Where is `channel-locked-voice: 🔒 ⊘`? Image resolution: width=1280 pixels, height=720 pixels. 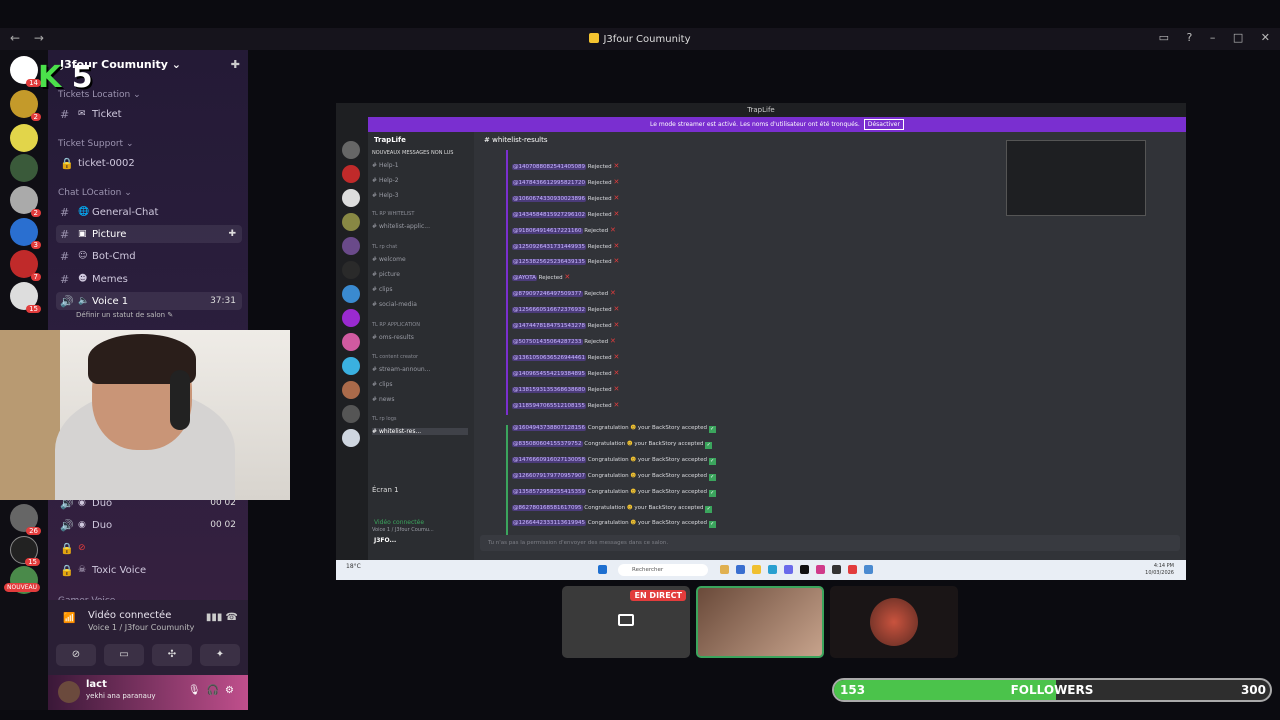 channel-locked-voice: 🔒 ⊘ is located at coordinates (149, 548).